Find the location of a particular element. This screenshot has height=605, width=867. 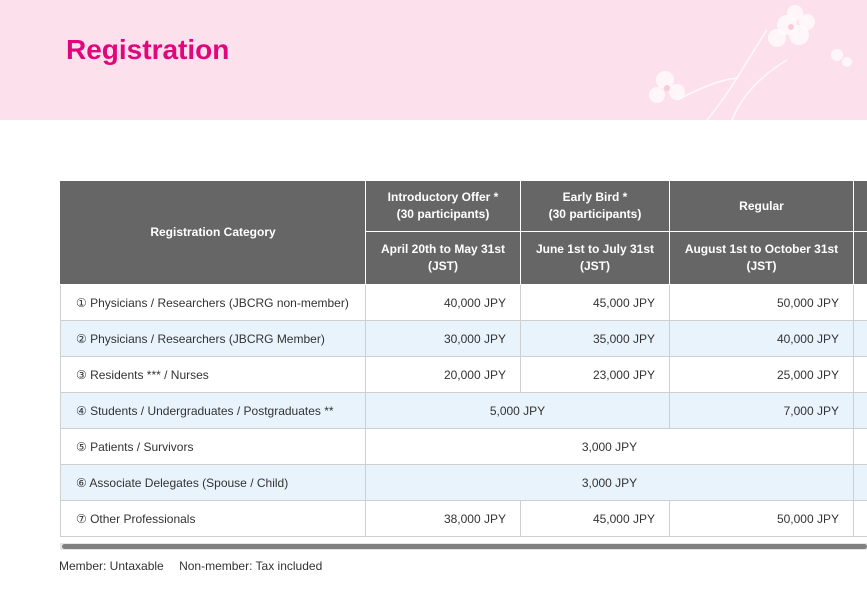

fee-regular: 40,000 JPY is located at coordinates (761, 338).